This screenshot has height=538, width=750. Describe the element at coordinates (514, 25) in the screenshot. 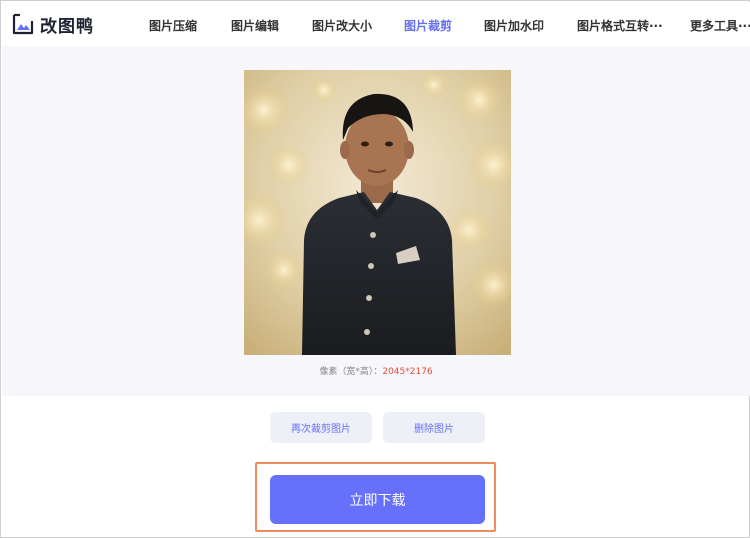

I see `nav-item-watermark: 图片加水印` at that location.